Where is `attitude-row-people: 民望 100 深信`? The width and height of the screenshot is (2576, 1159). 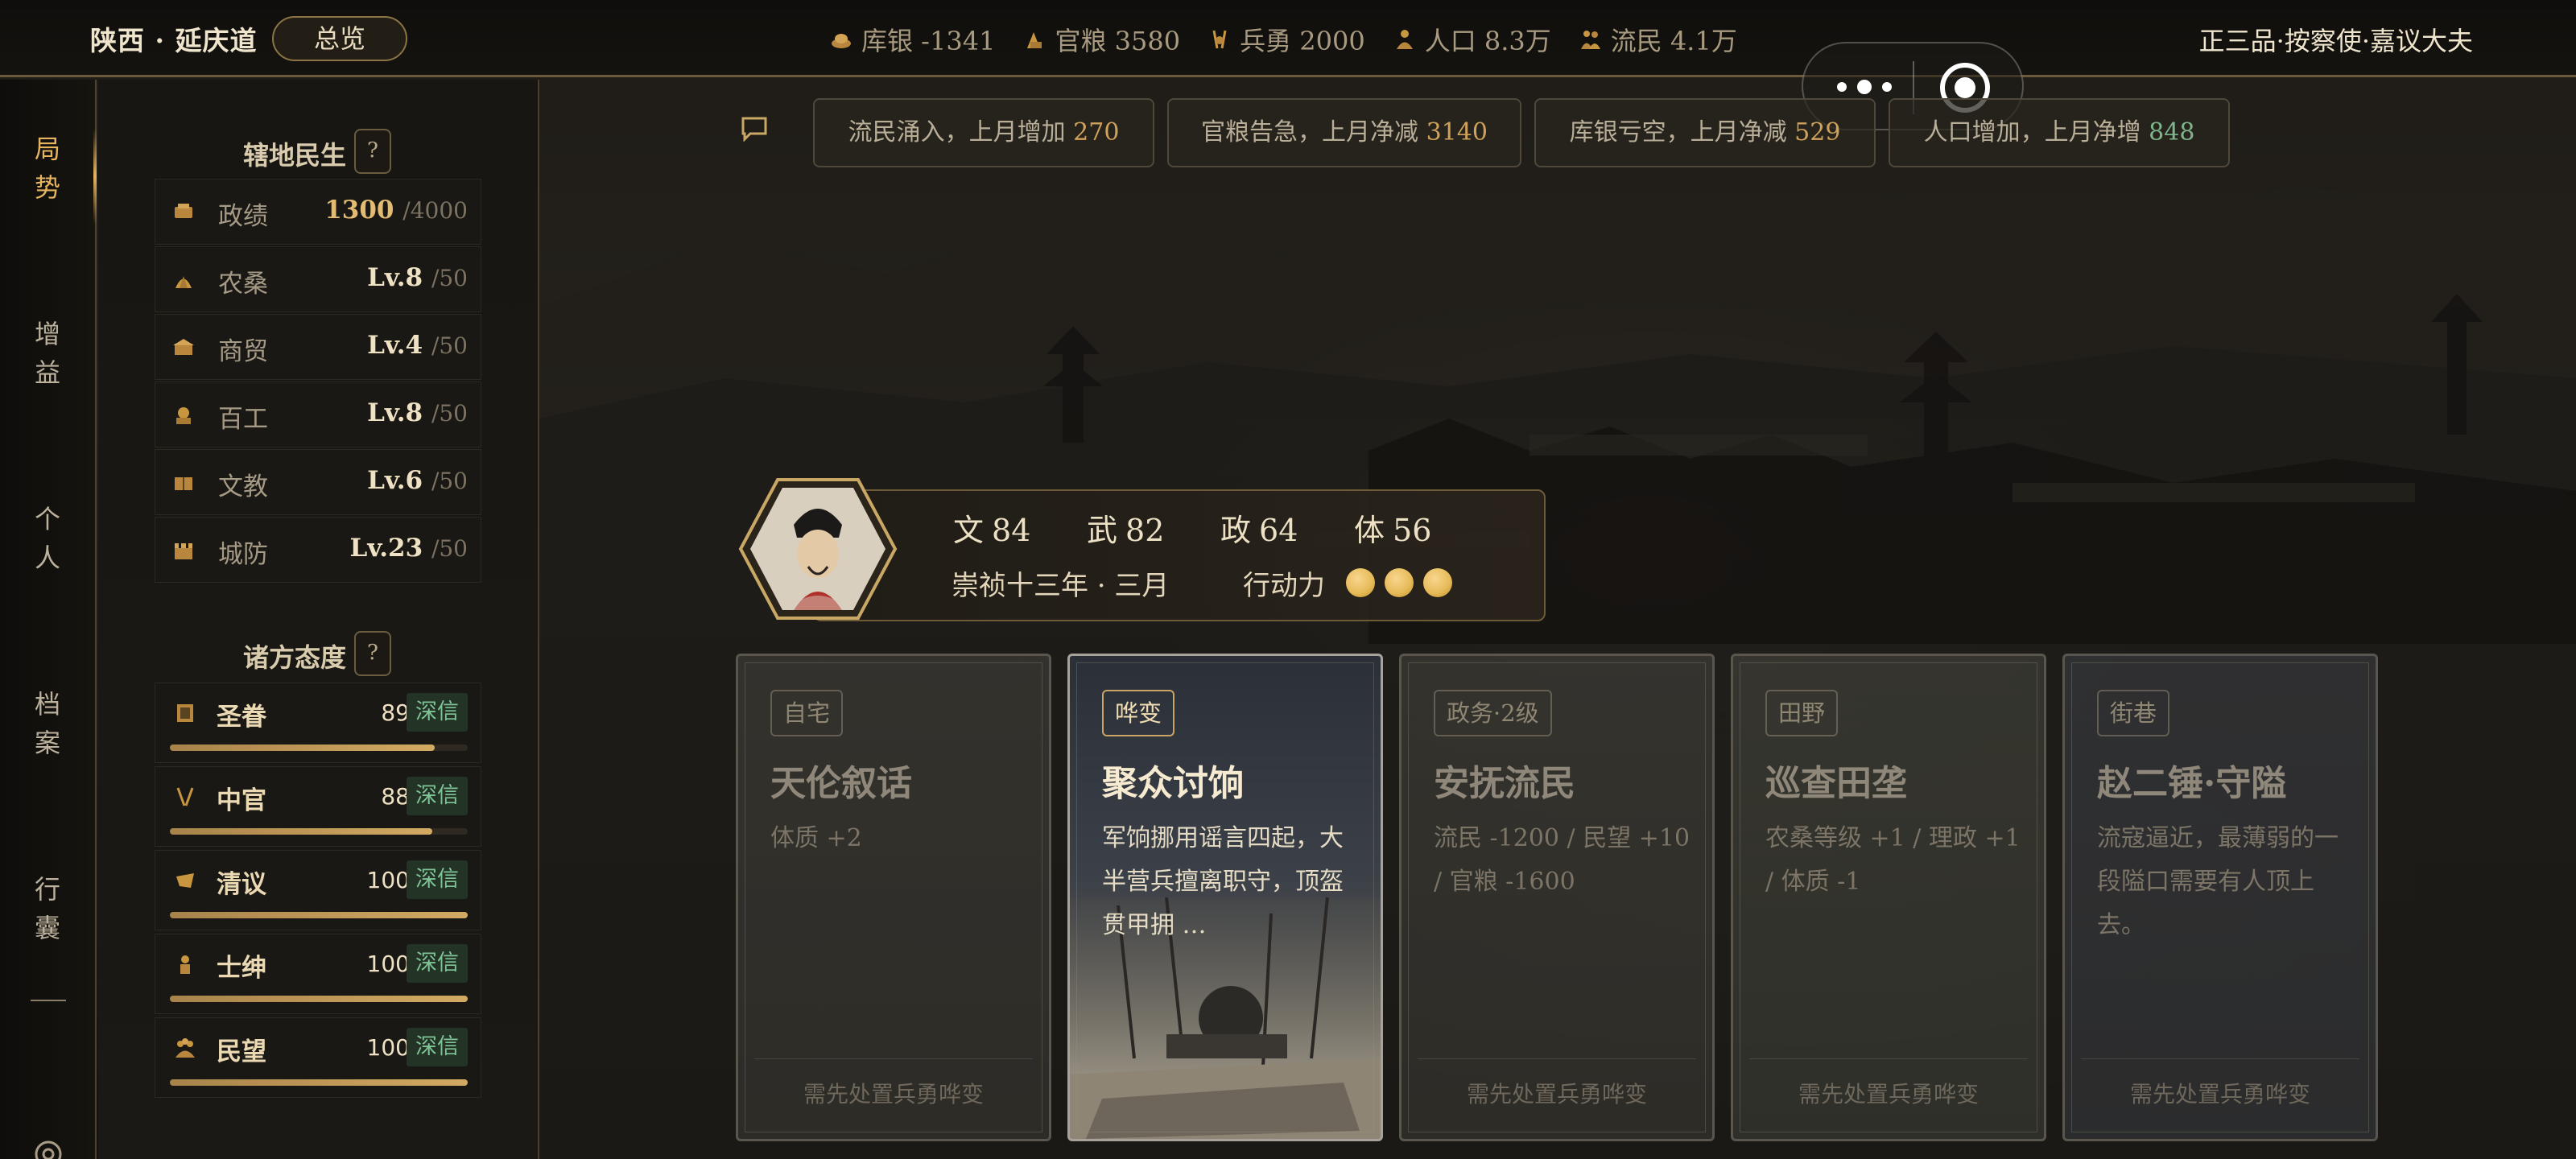
attitude-row-people: 民望 100 深信 is located at coordinates (318, 1057).